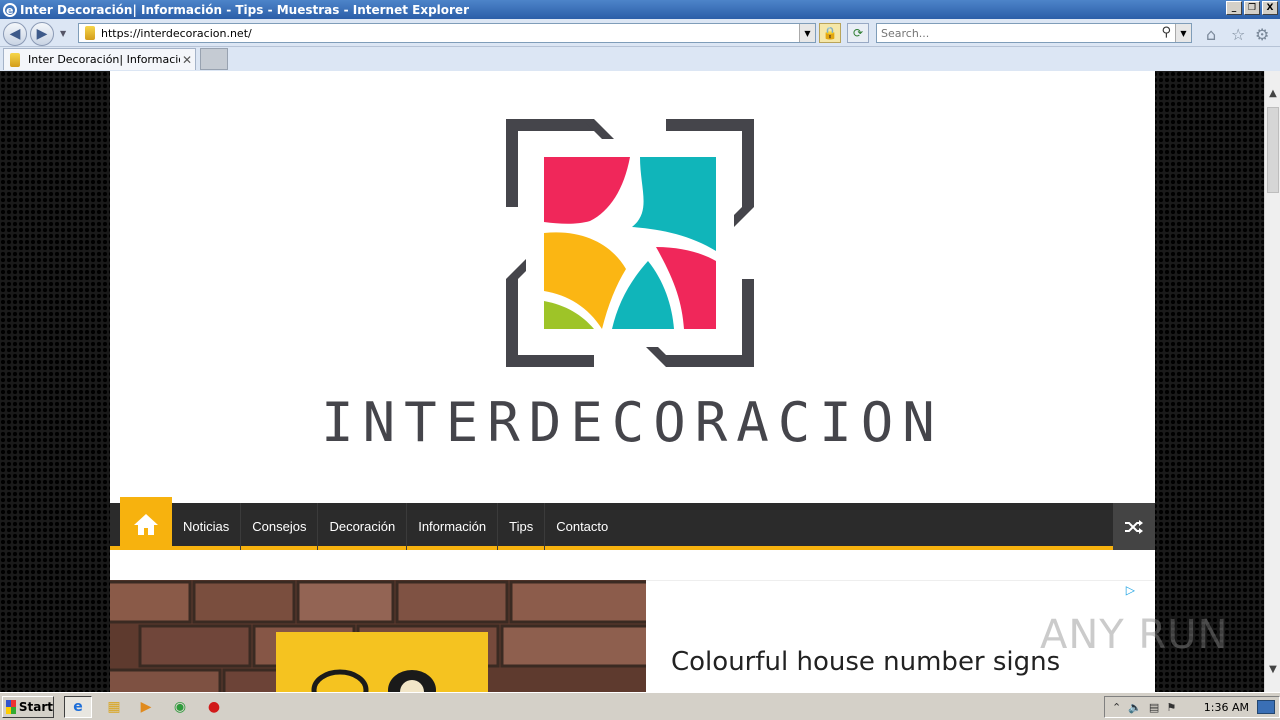 The height and width of the screenshot is (720, 1280). What do you see at coordinates (1116, 707) in the screenshot?
I see `tray-expand-icon: ⌃` at bounding box center [1116, 707].